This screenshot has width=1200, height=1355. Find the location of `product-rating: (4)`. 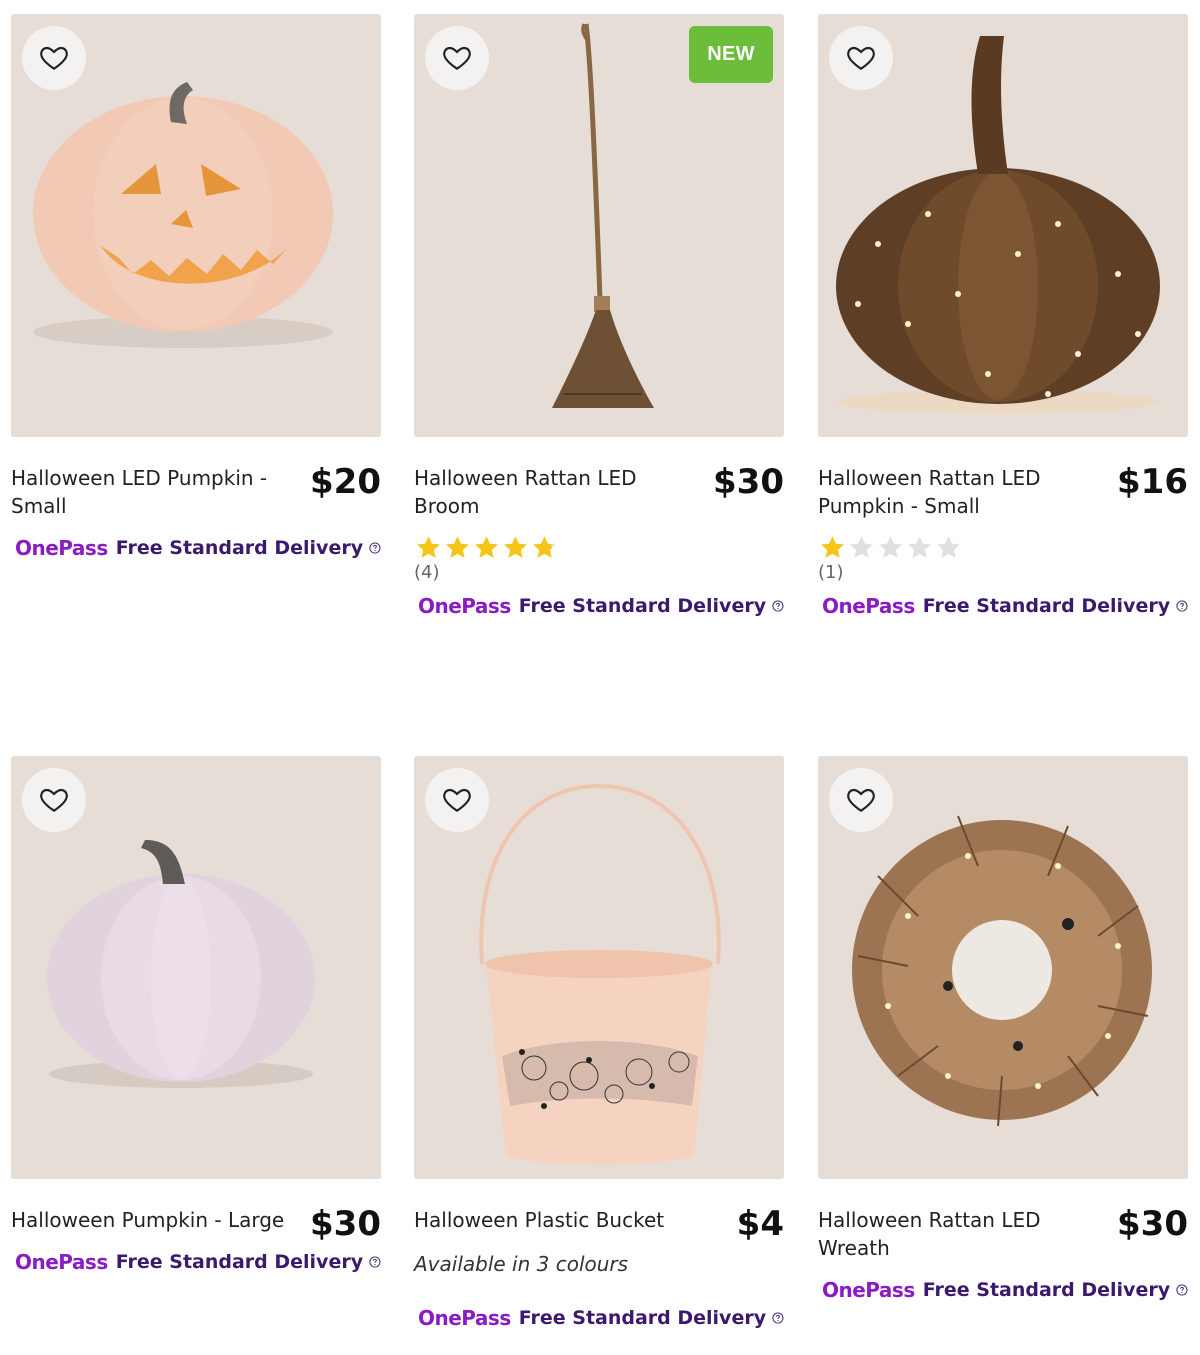

product-rating: (4) is located at coordinates (599, 557).